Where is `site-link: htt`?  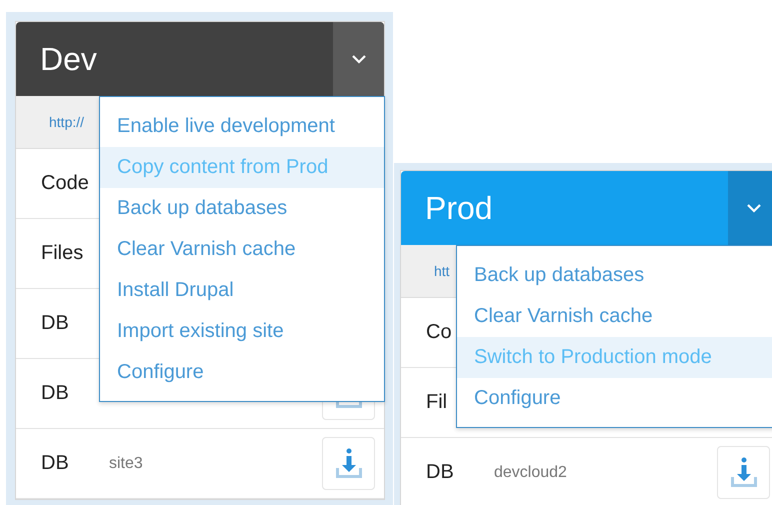 site-link: htt is located at coordinates (442, 271).